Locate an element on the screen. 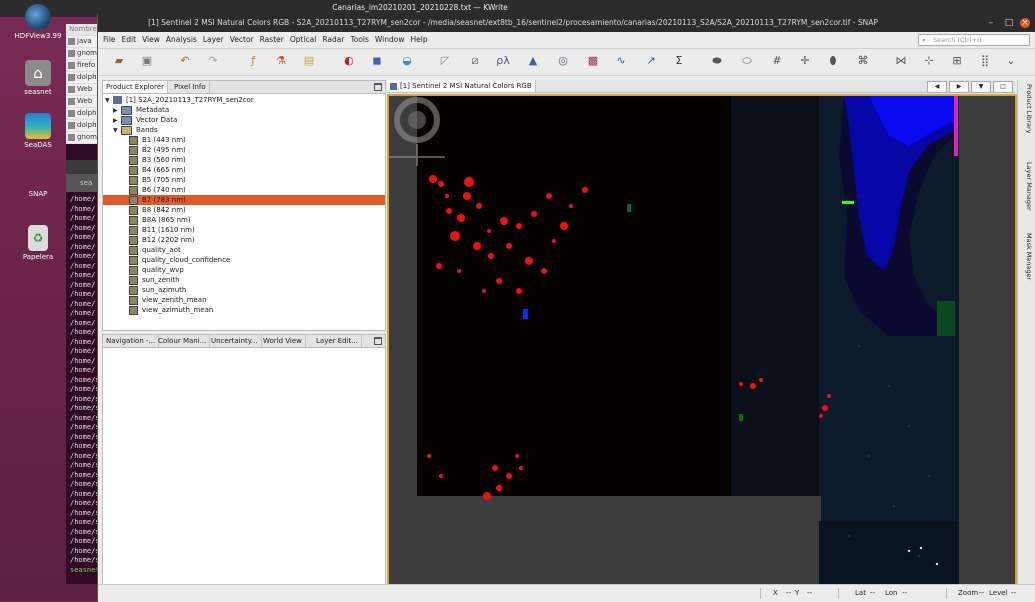 The width and height of the screenshot is (1035, 602). menu-raster: Raster is located at coordinates (272, 40).